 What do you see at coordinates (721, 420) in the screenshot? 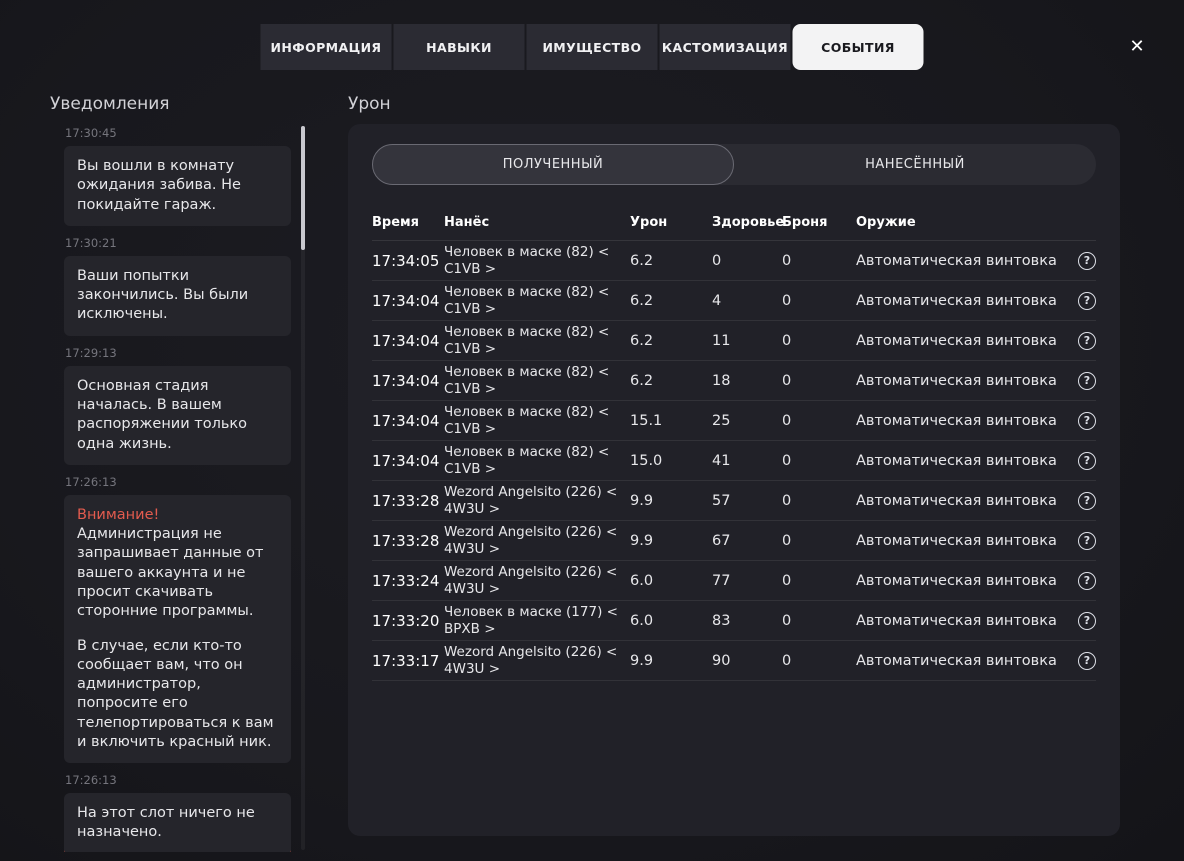
I see `cell-health: 25` at bounding box center [721, 420].